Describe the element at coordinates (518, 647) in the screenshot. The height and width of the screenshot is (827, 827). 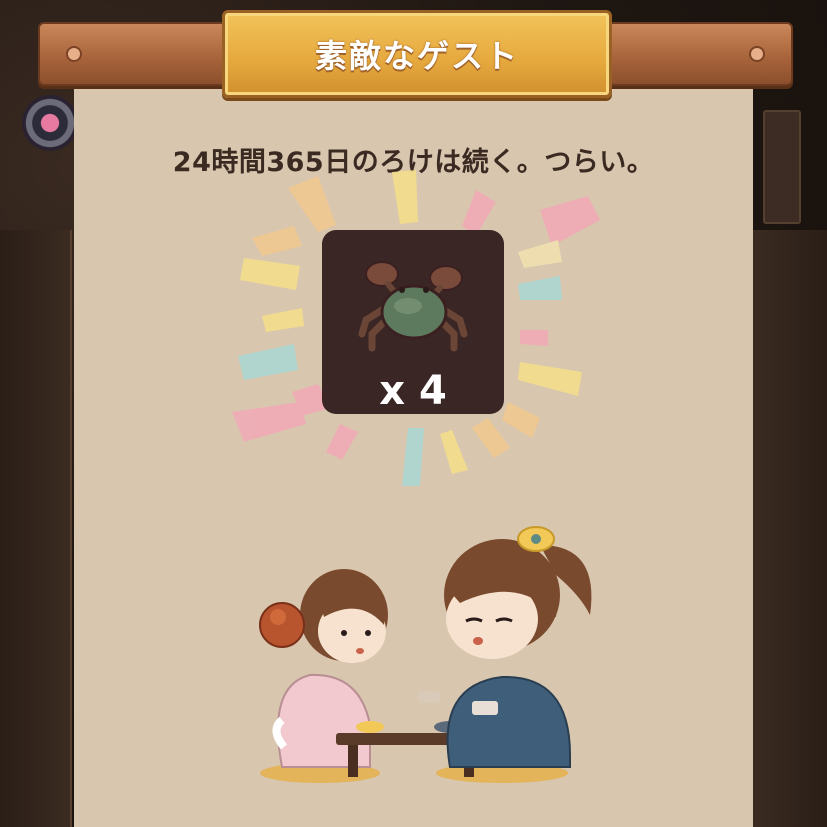
I see `boy-character` at that location.